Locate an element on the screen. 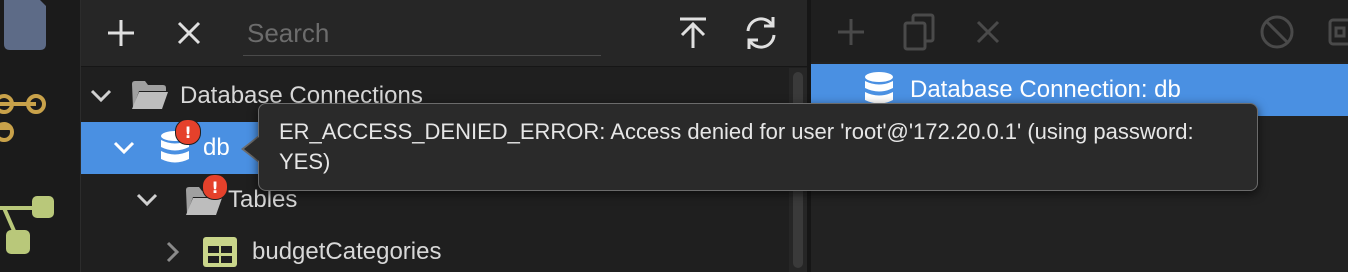 The image size is (1348, 272). search-input is located at coordinates (426, 33).